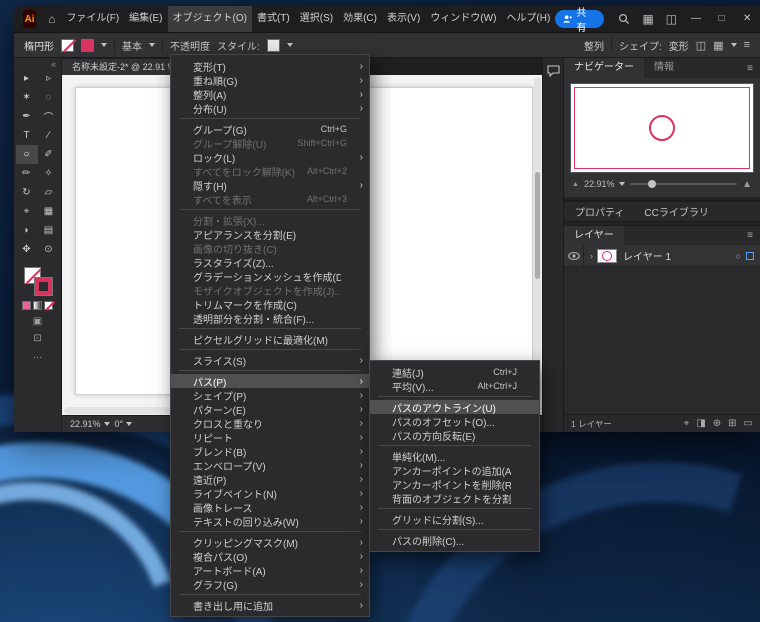 The height and width of the screenshot is (622, 760). What do you see at coordinates (49, 135) in the screenshot?
I see `line-tool: ∕` at bounding box center [49, 135].